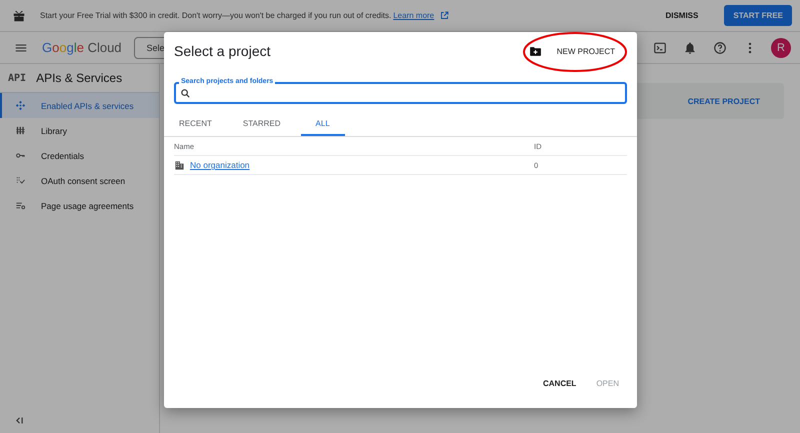 This screenshot has width=800, height=433. What do you see at coordinates (559, 383) in the screenshot?
I see `cancel-button: CANCEL` at bounding box center [559, 383].